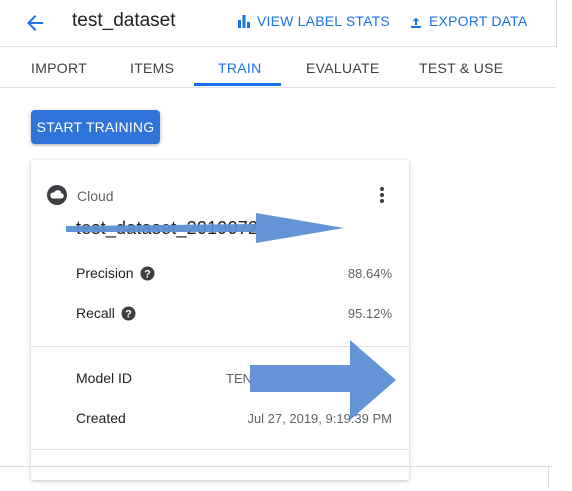 This screenshot has height=491, width=572. I want to click on bottom-tick, so click(548, 477).